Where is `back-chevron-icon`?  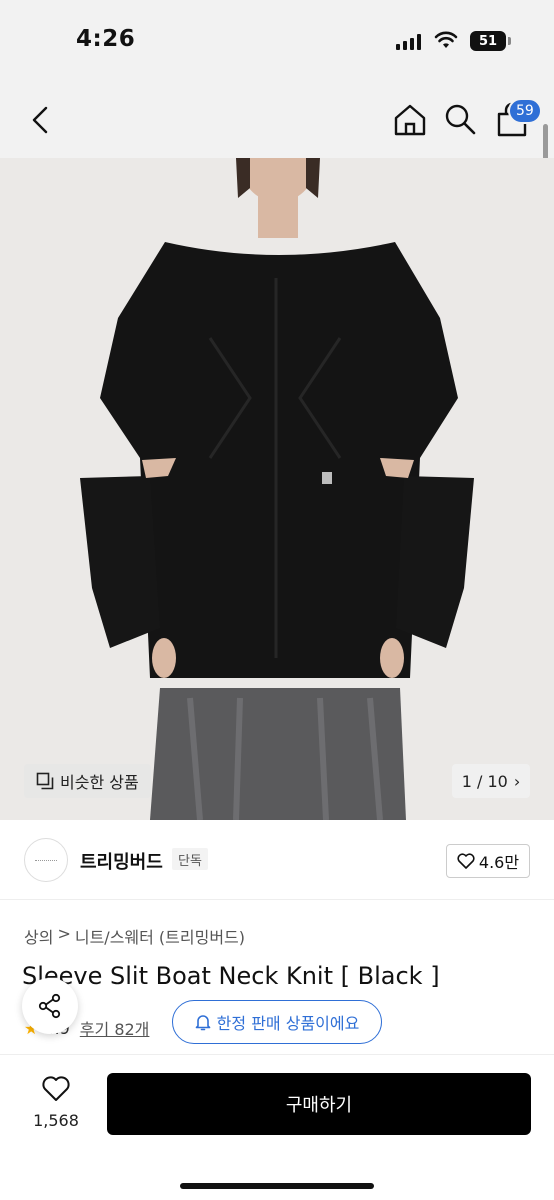
back-chevron-icon is located at coordinates (41, 120).